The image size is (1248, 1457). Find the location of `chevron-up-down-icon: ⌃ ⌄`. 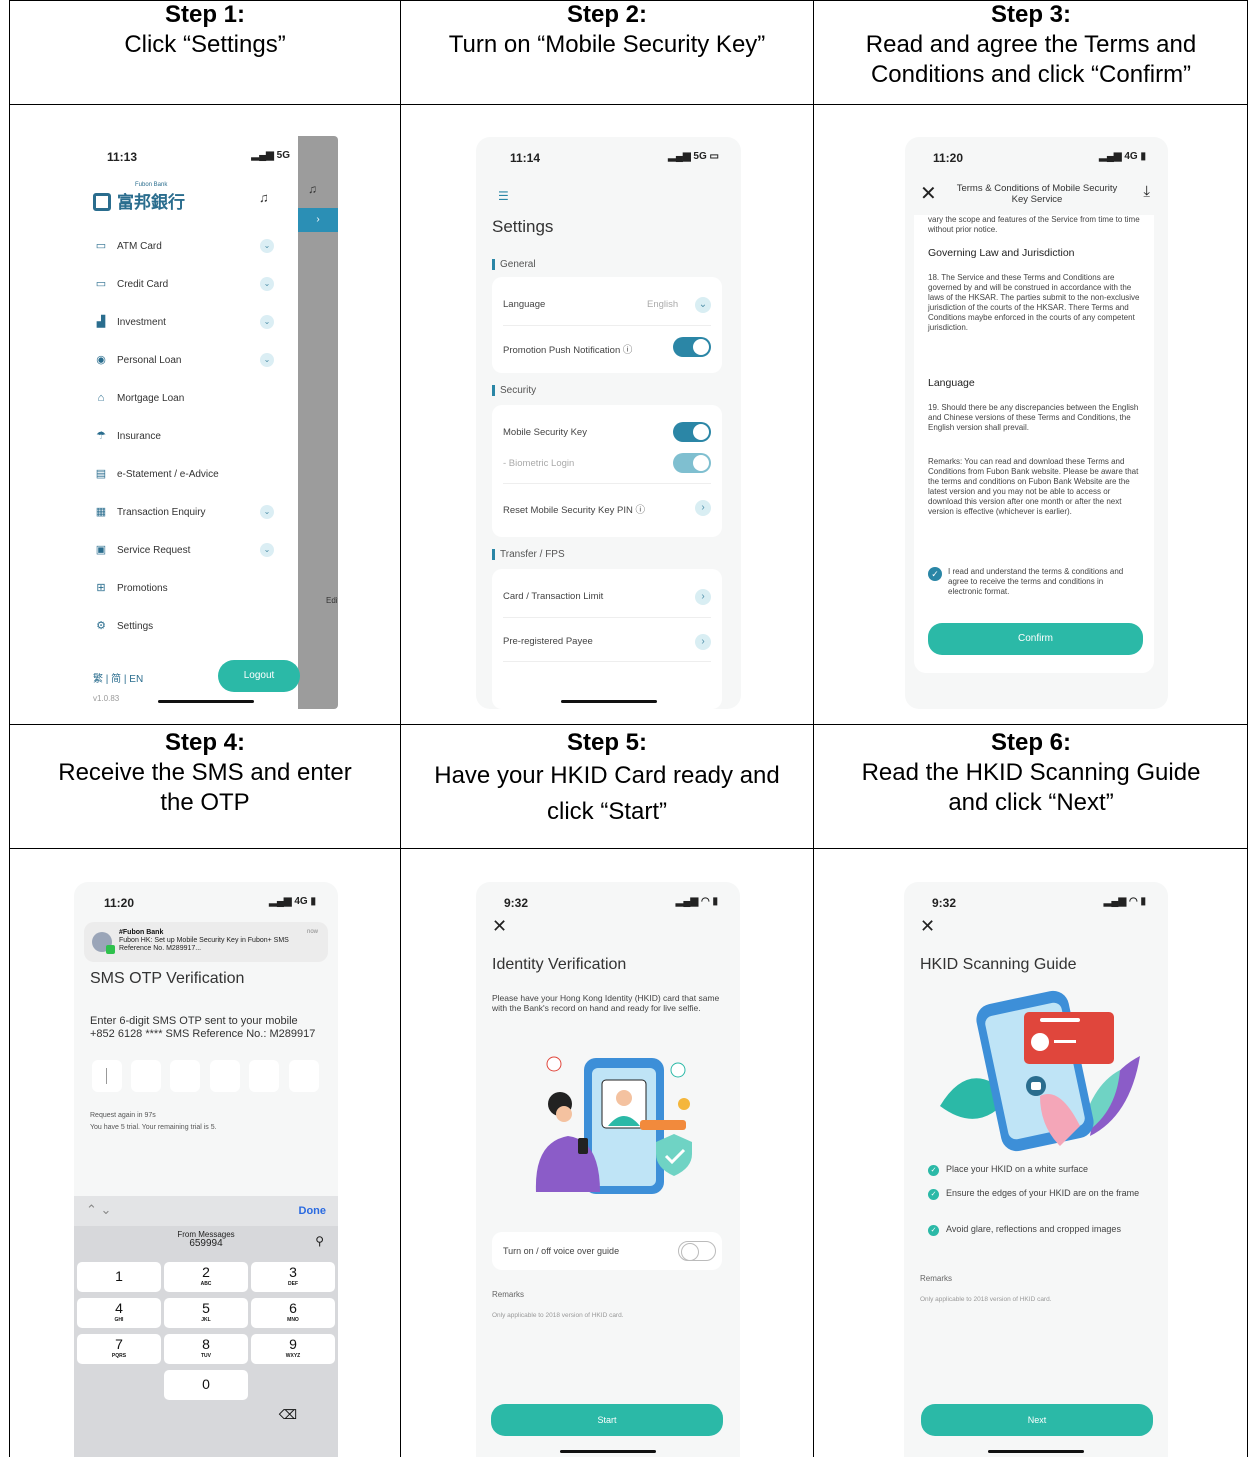

chevron-up-down-icon: ⌃ ⌄ is located at coordinates (98, 1210).